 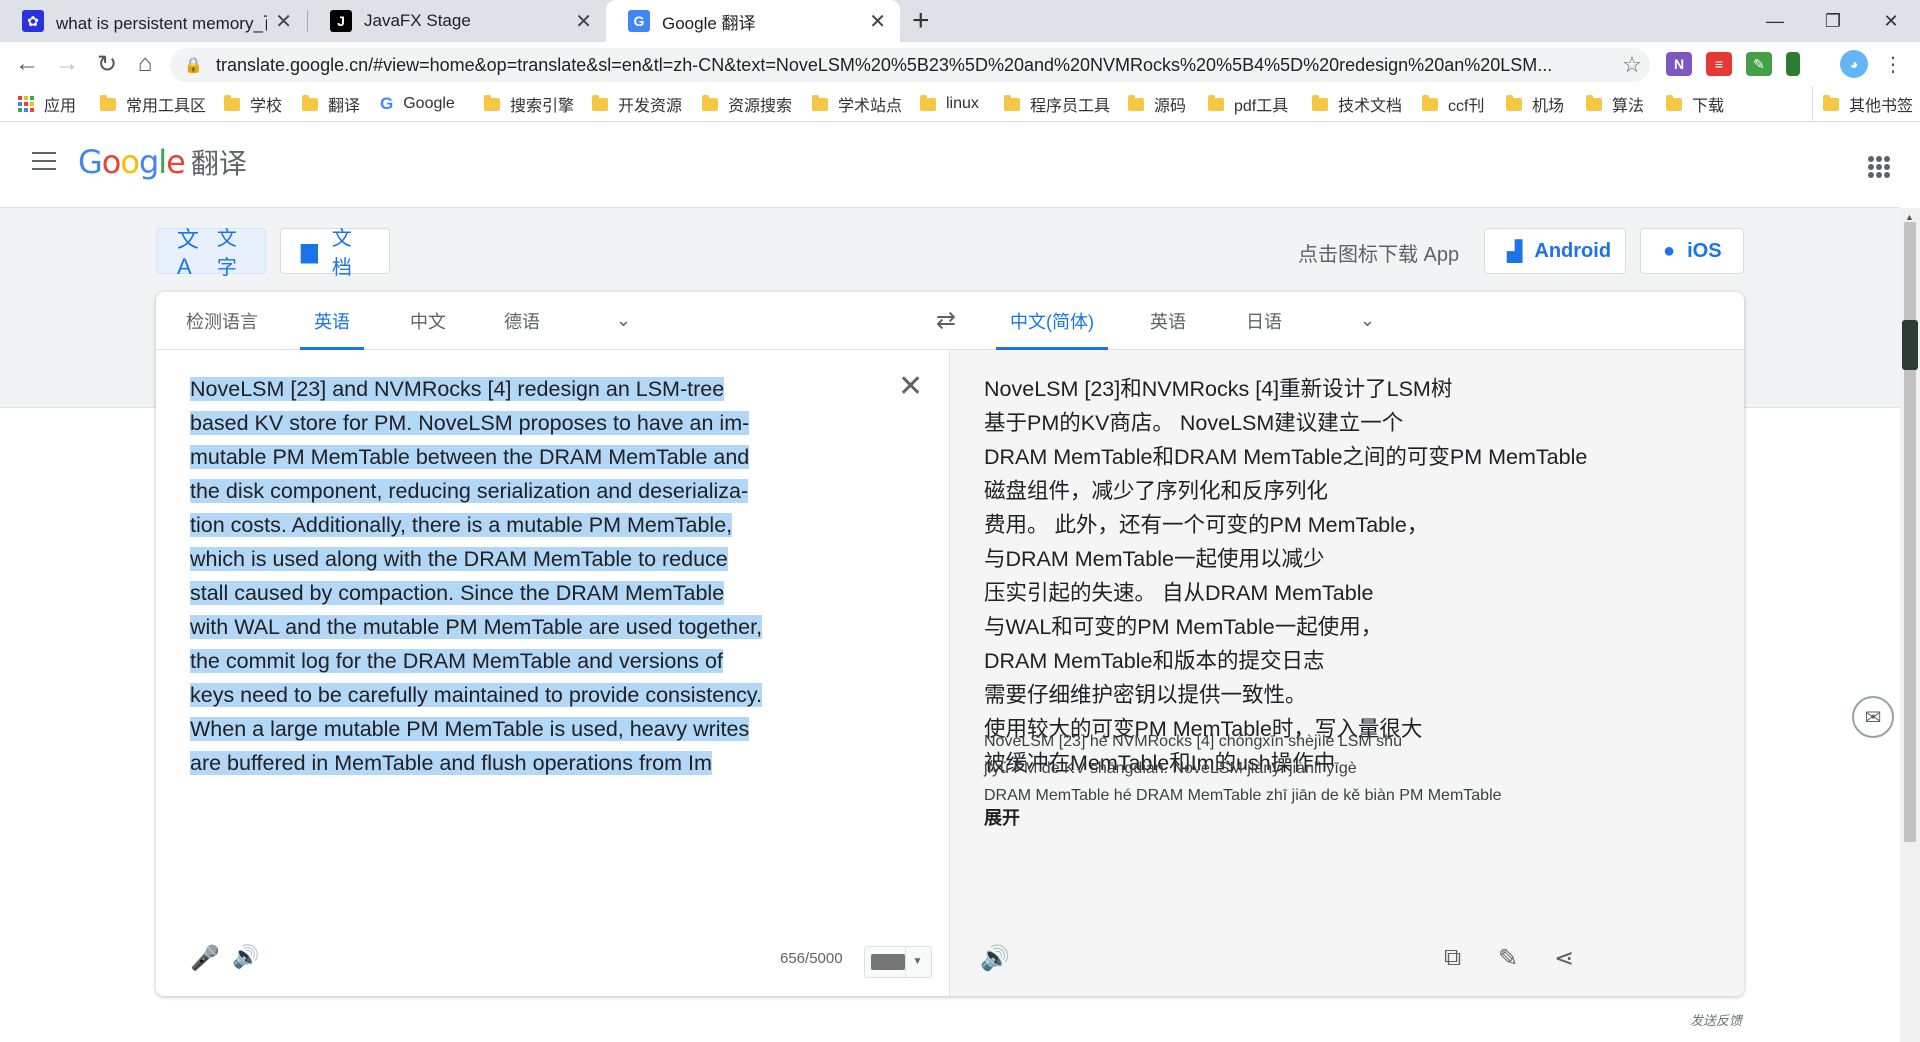 What do you see at coordinates (1909, 217) in the screenshot?
I see `scroll-up-icon: ▲` at bounding box center [1909, 217].